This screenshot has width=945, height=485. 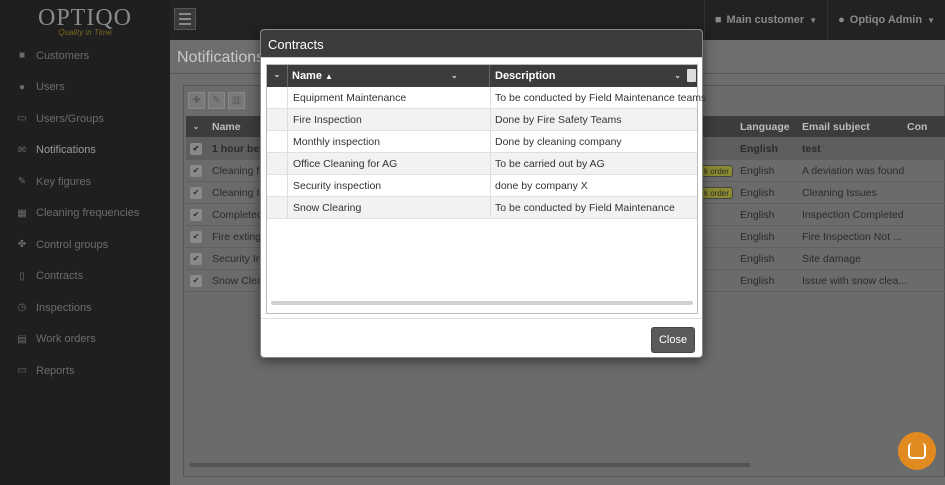 What do you see at coordinates (345, 164) in the screenshot?
I see `contract-name: Office Cleaning for AG` at bounding box center [345, 164].